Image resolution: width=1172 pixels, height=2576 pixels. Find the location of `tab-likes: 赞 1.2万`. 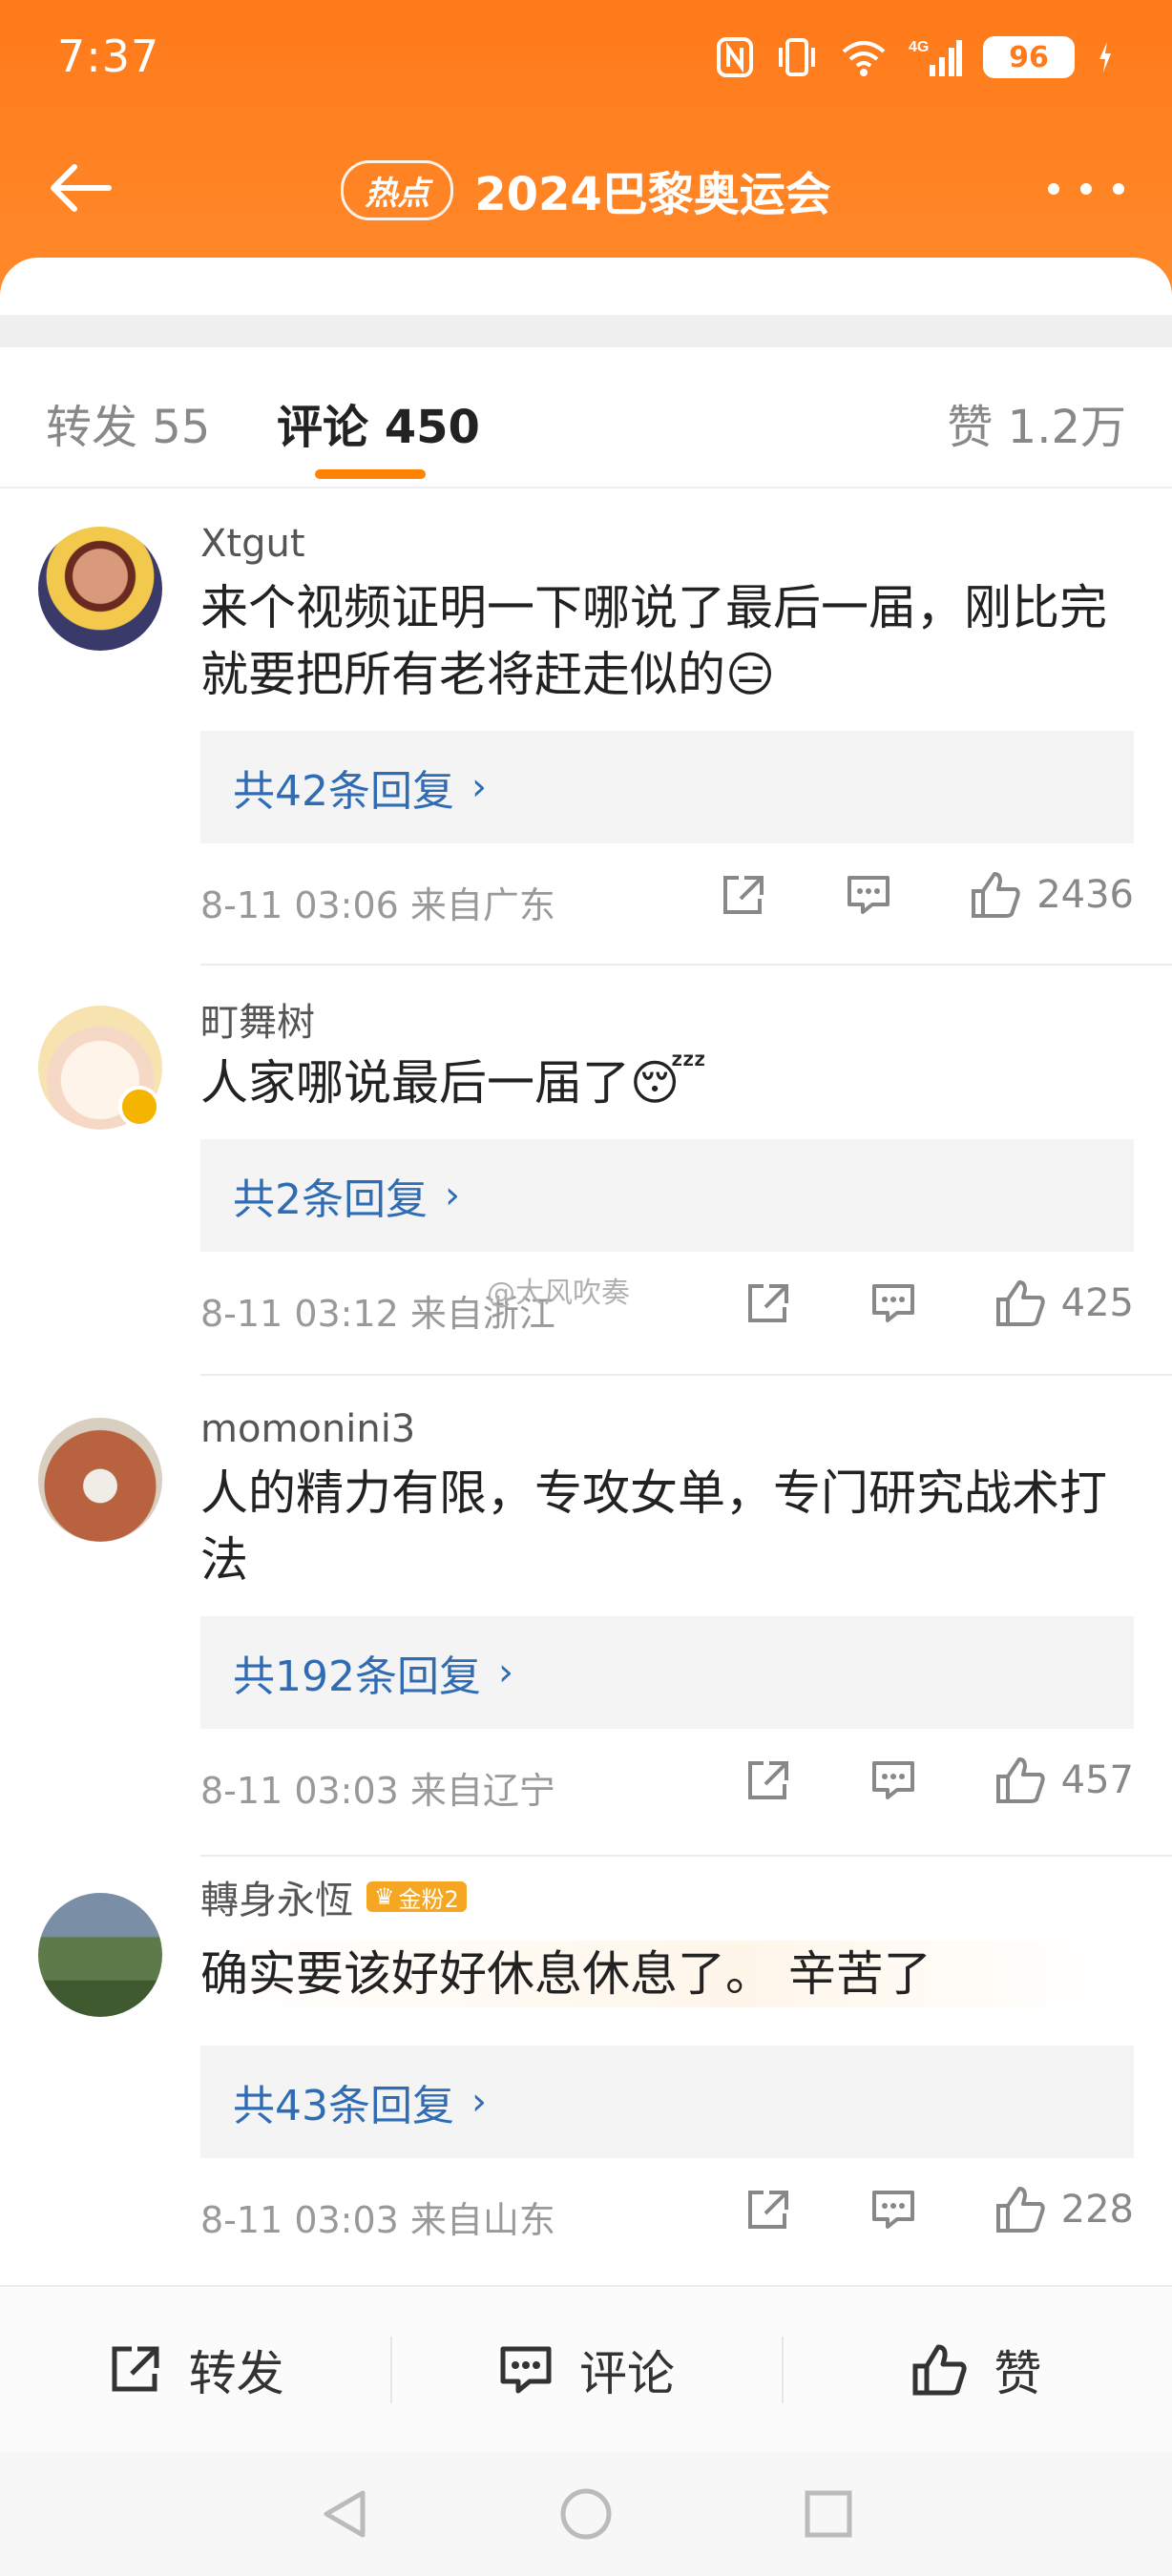

tab-likes: 赞 1.2万 is located at coordinates (1036, 422).